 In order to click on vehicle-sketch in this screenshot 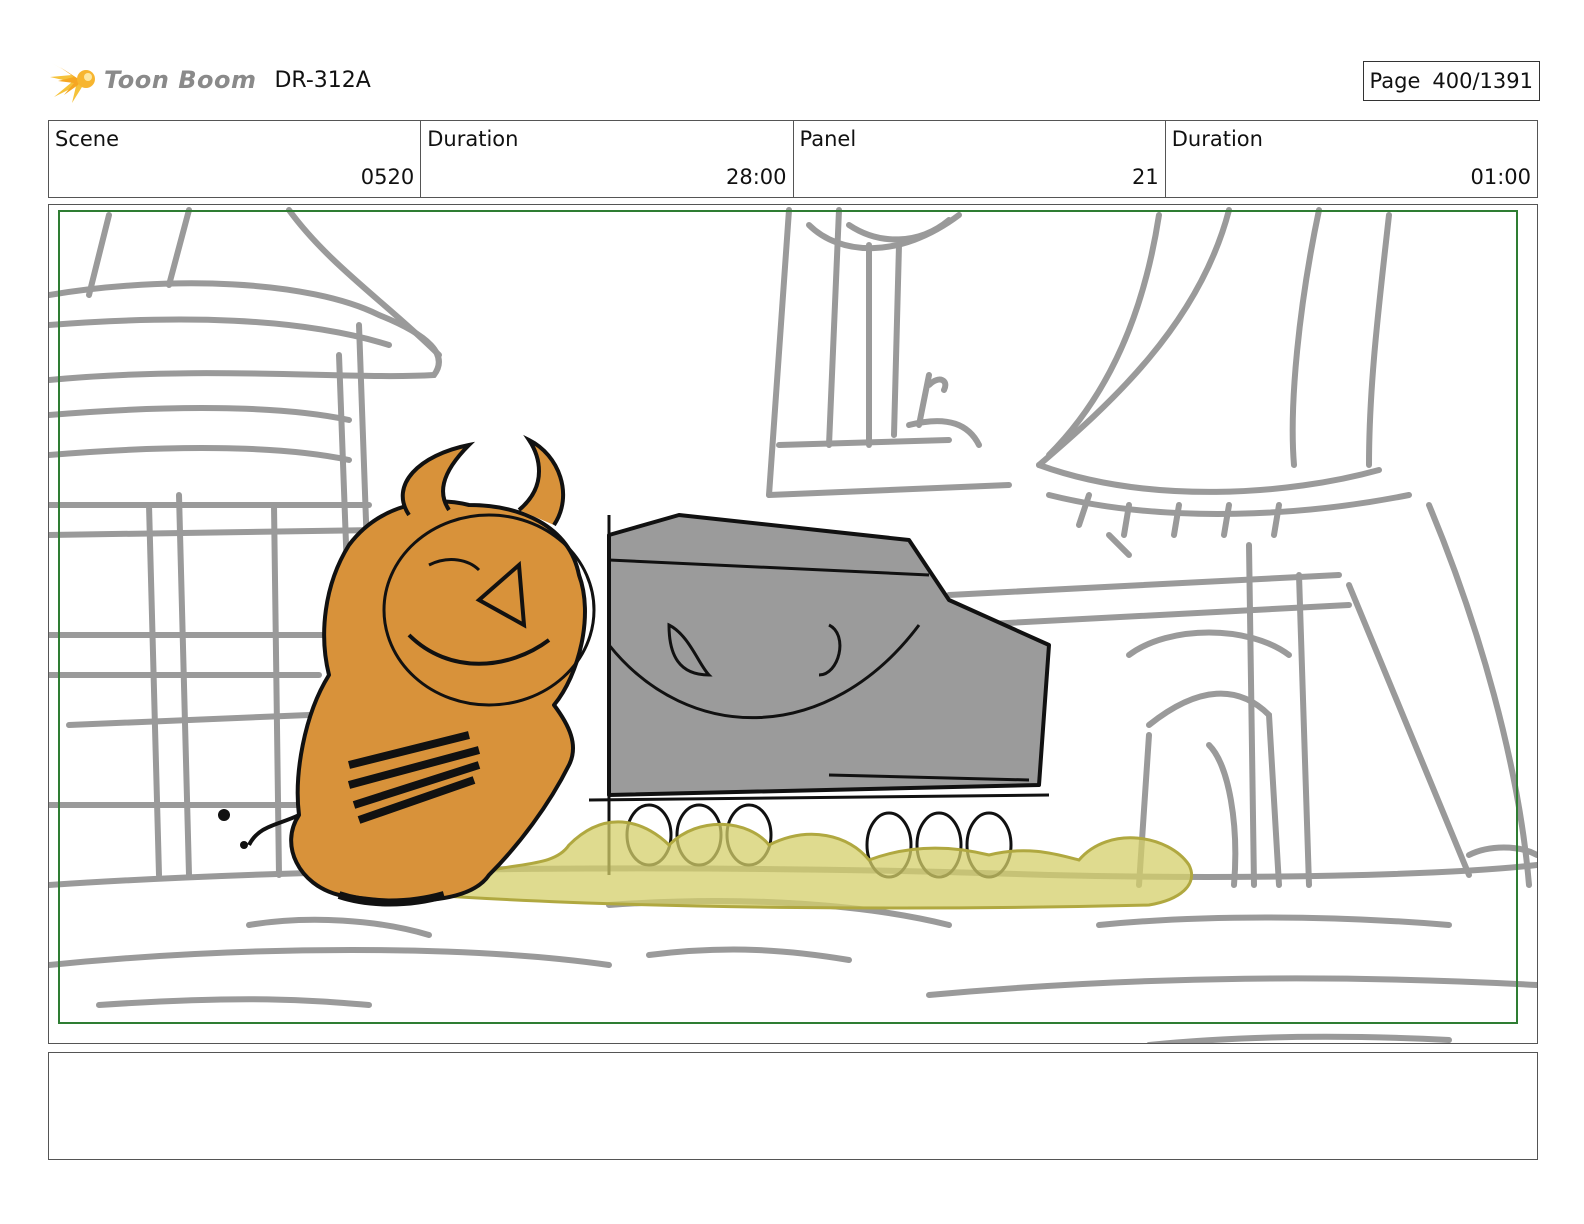, I will do `click(819, 696)`.